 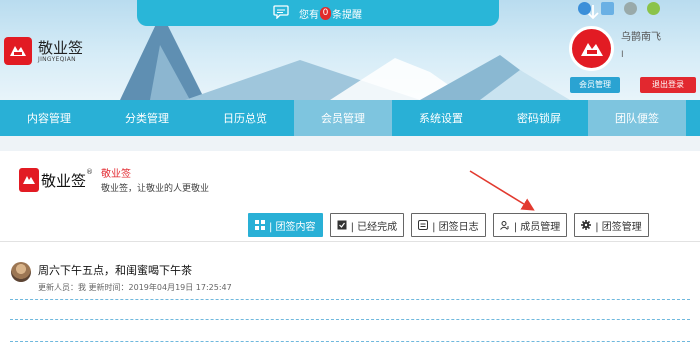 I want to click on tab-completed: | 已经完成, so click(x=367, y=225).